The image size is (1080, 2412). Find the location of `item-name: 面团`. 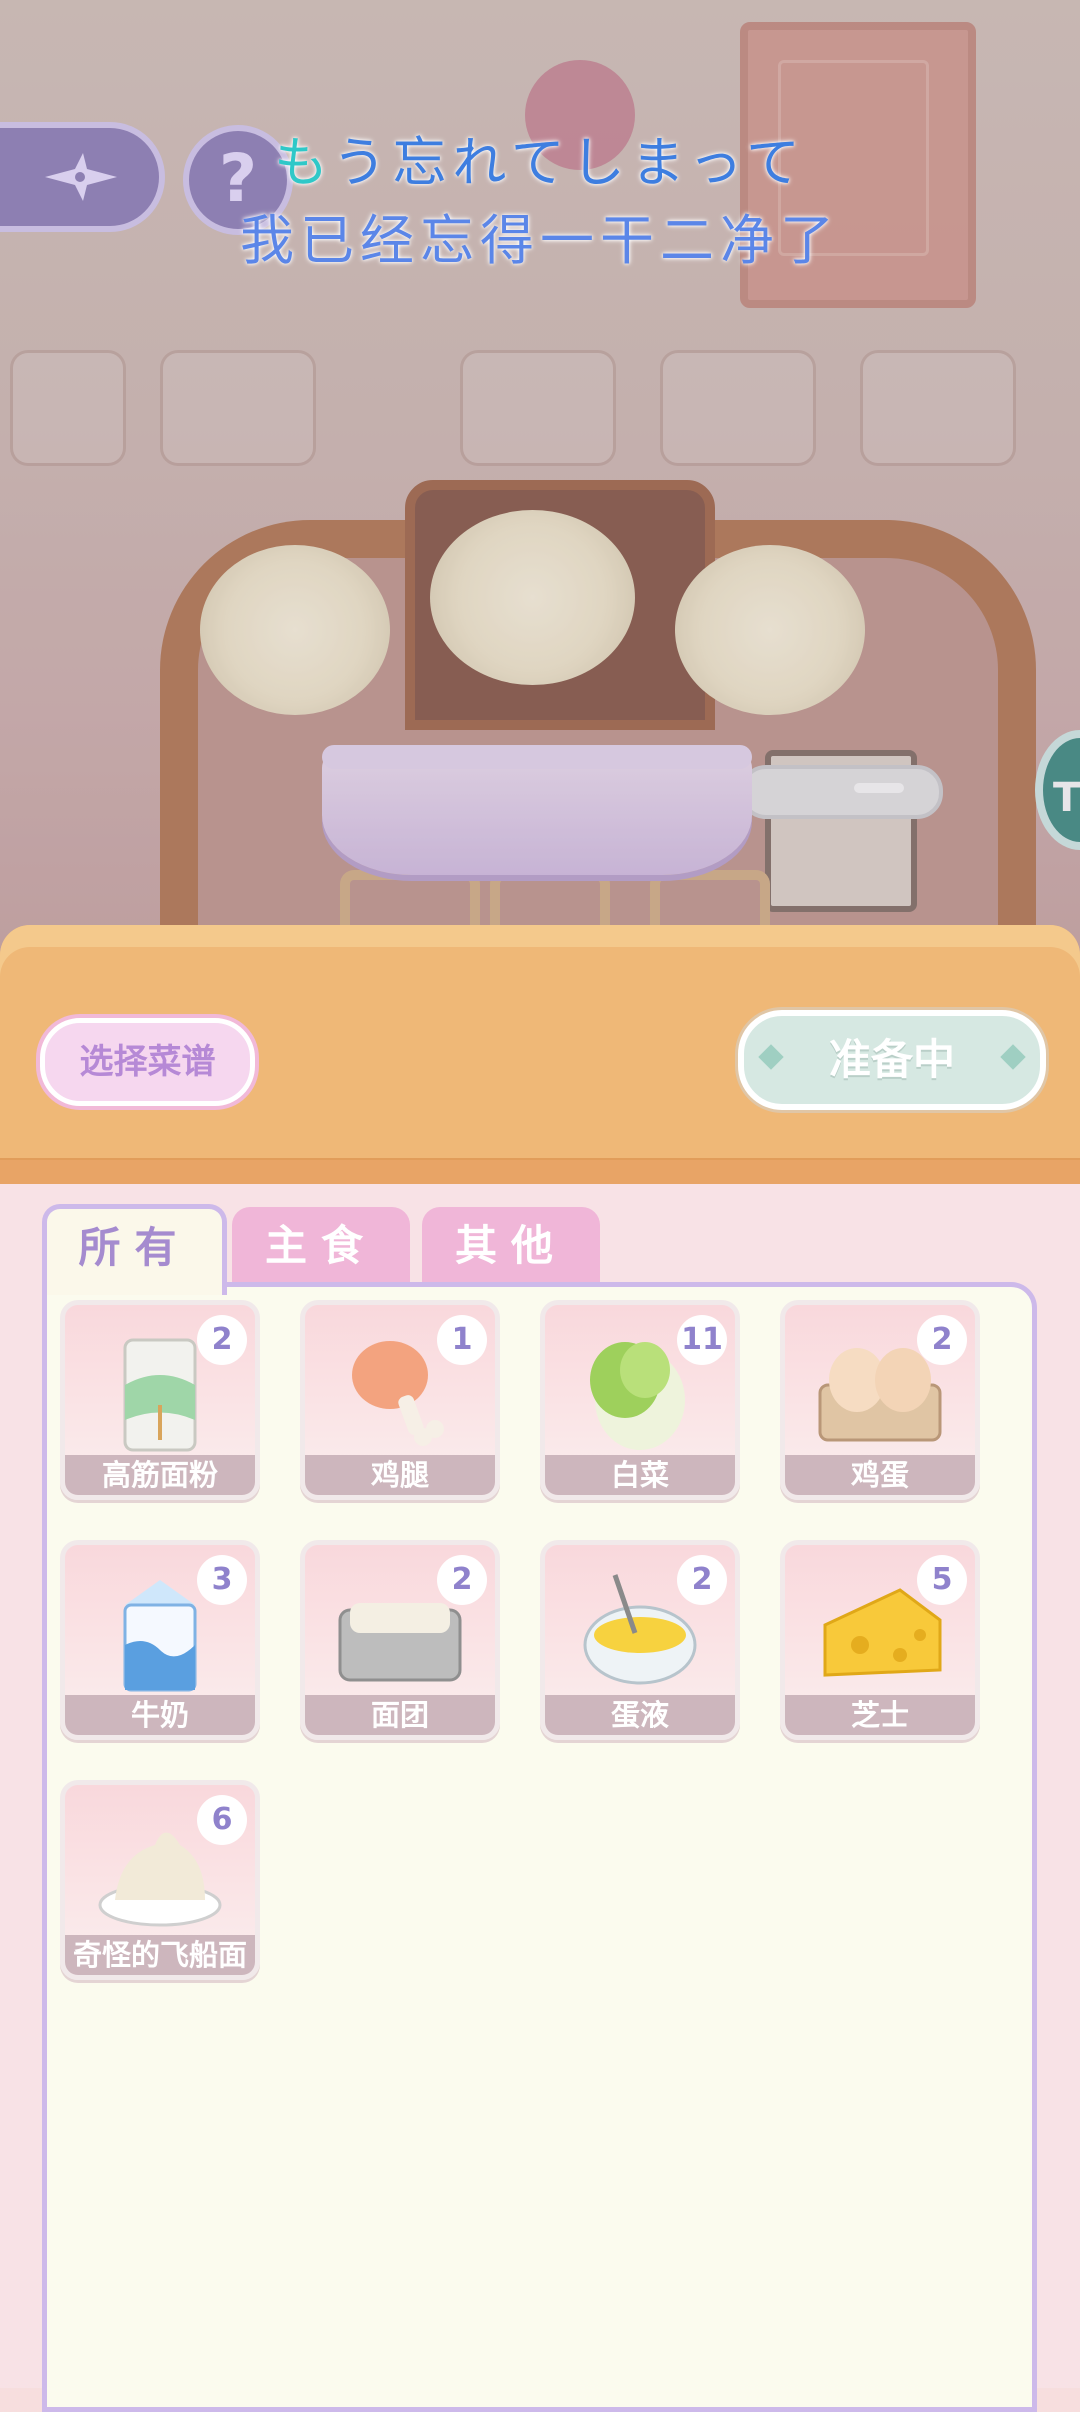

item-name: 面团 is located at coordinates (400, 1715).